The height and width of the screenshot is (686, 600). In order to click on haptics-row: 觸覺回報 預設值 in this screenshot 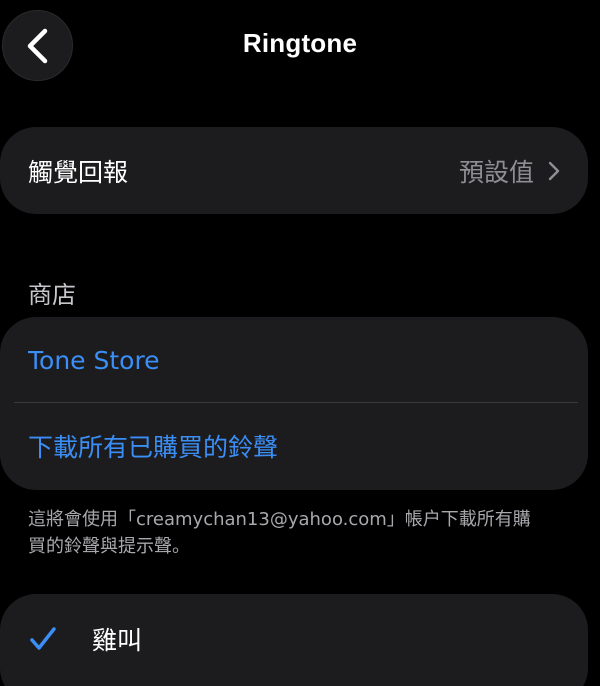, I will do `click(294, 170)`.